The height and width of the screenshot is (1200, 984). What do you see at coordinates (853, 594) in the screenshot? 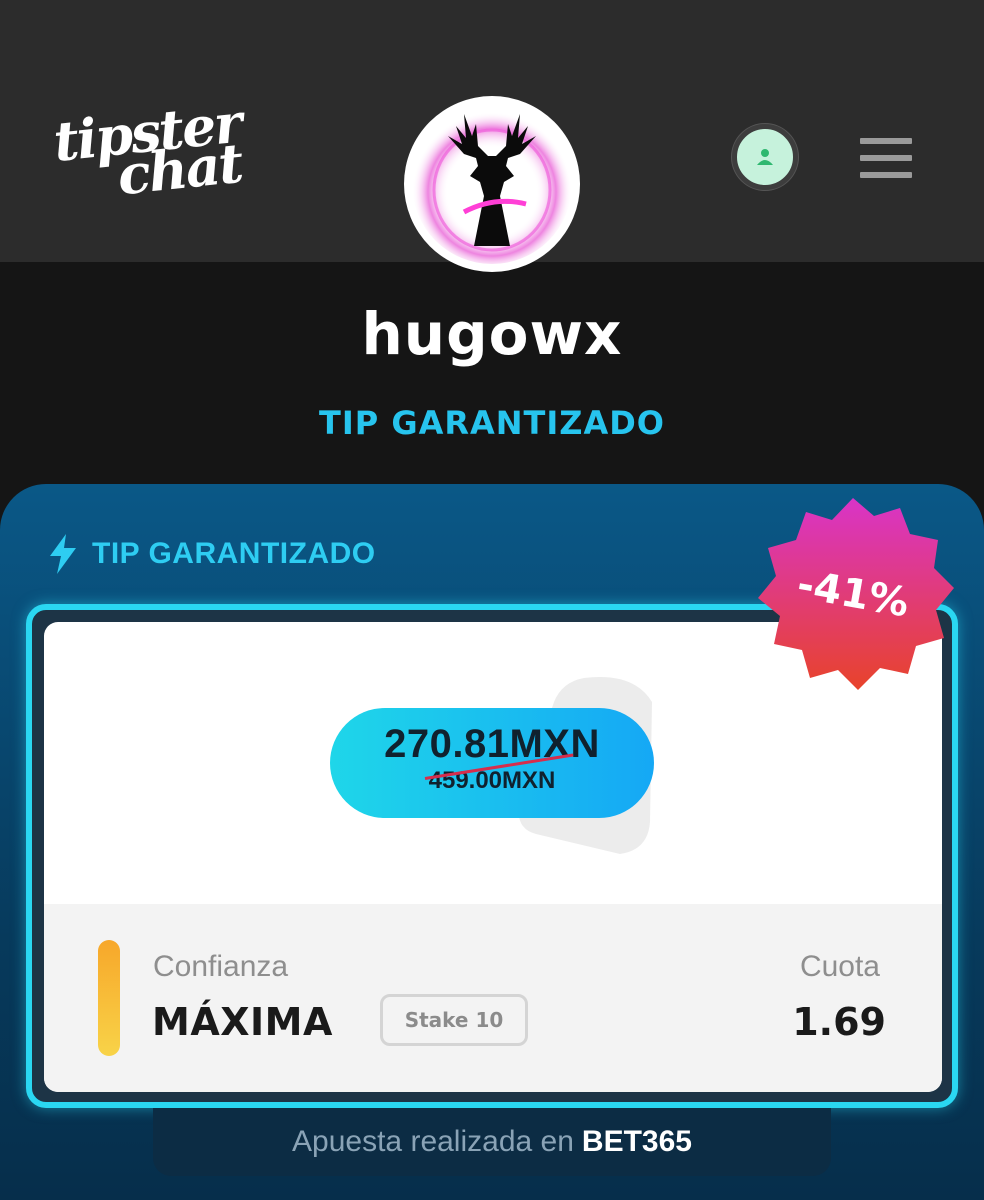
I see `discount-badge: -41%` at bounding box center [853, 594].